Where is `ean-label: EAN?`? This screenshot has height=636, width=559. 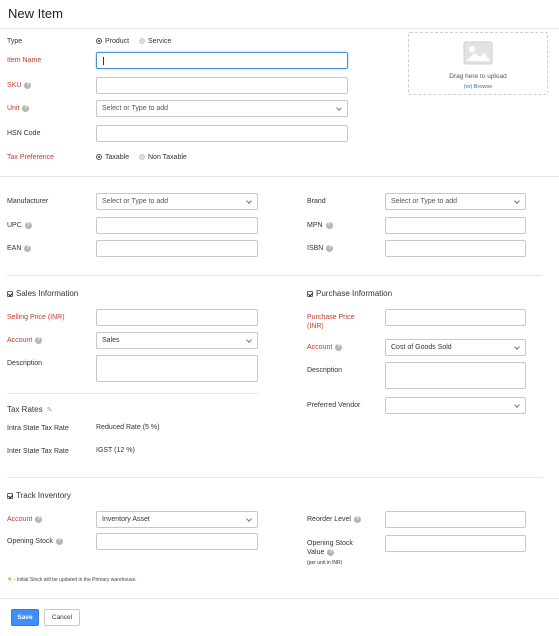 ean-label: EAN? is located at coordinates (19, 248).